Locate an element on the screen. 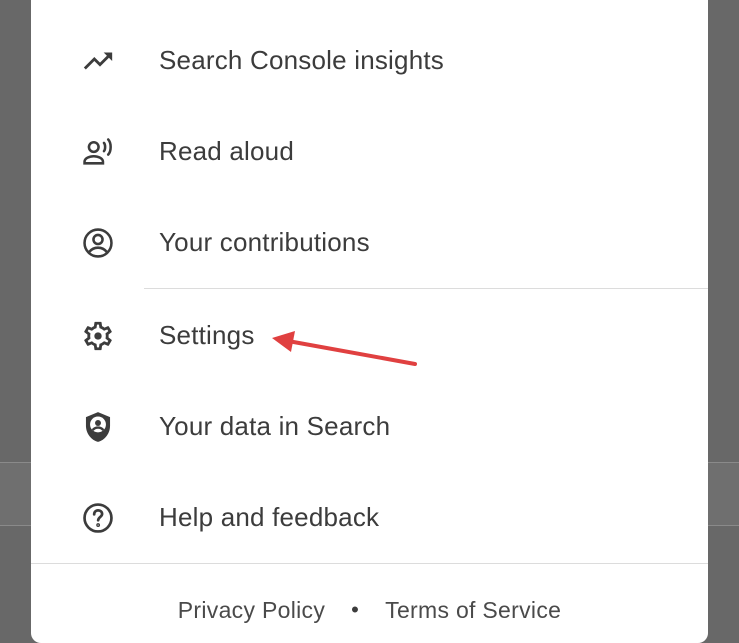 The image size is (739, 643). terms-of-service-link: Terms of Service is located at coordinates (473, 610).